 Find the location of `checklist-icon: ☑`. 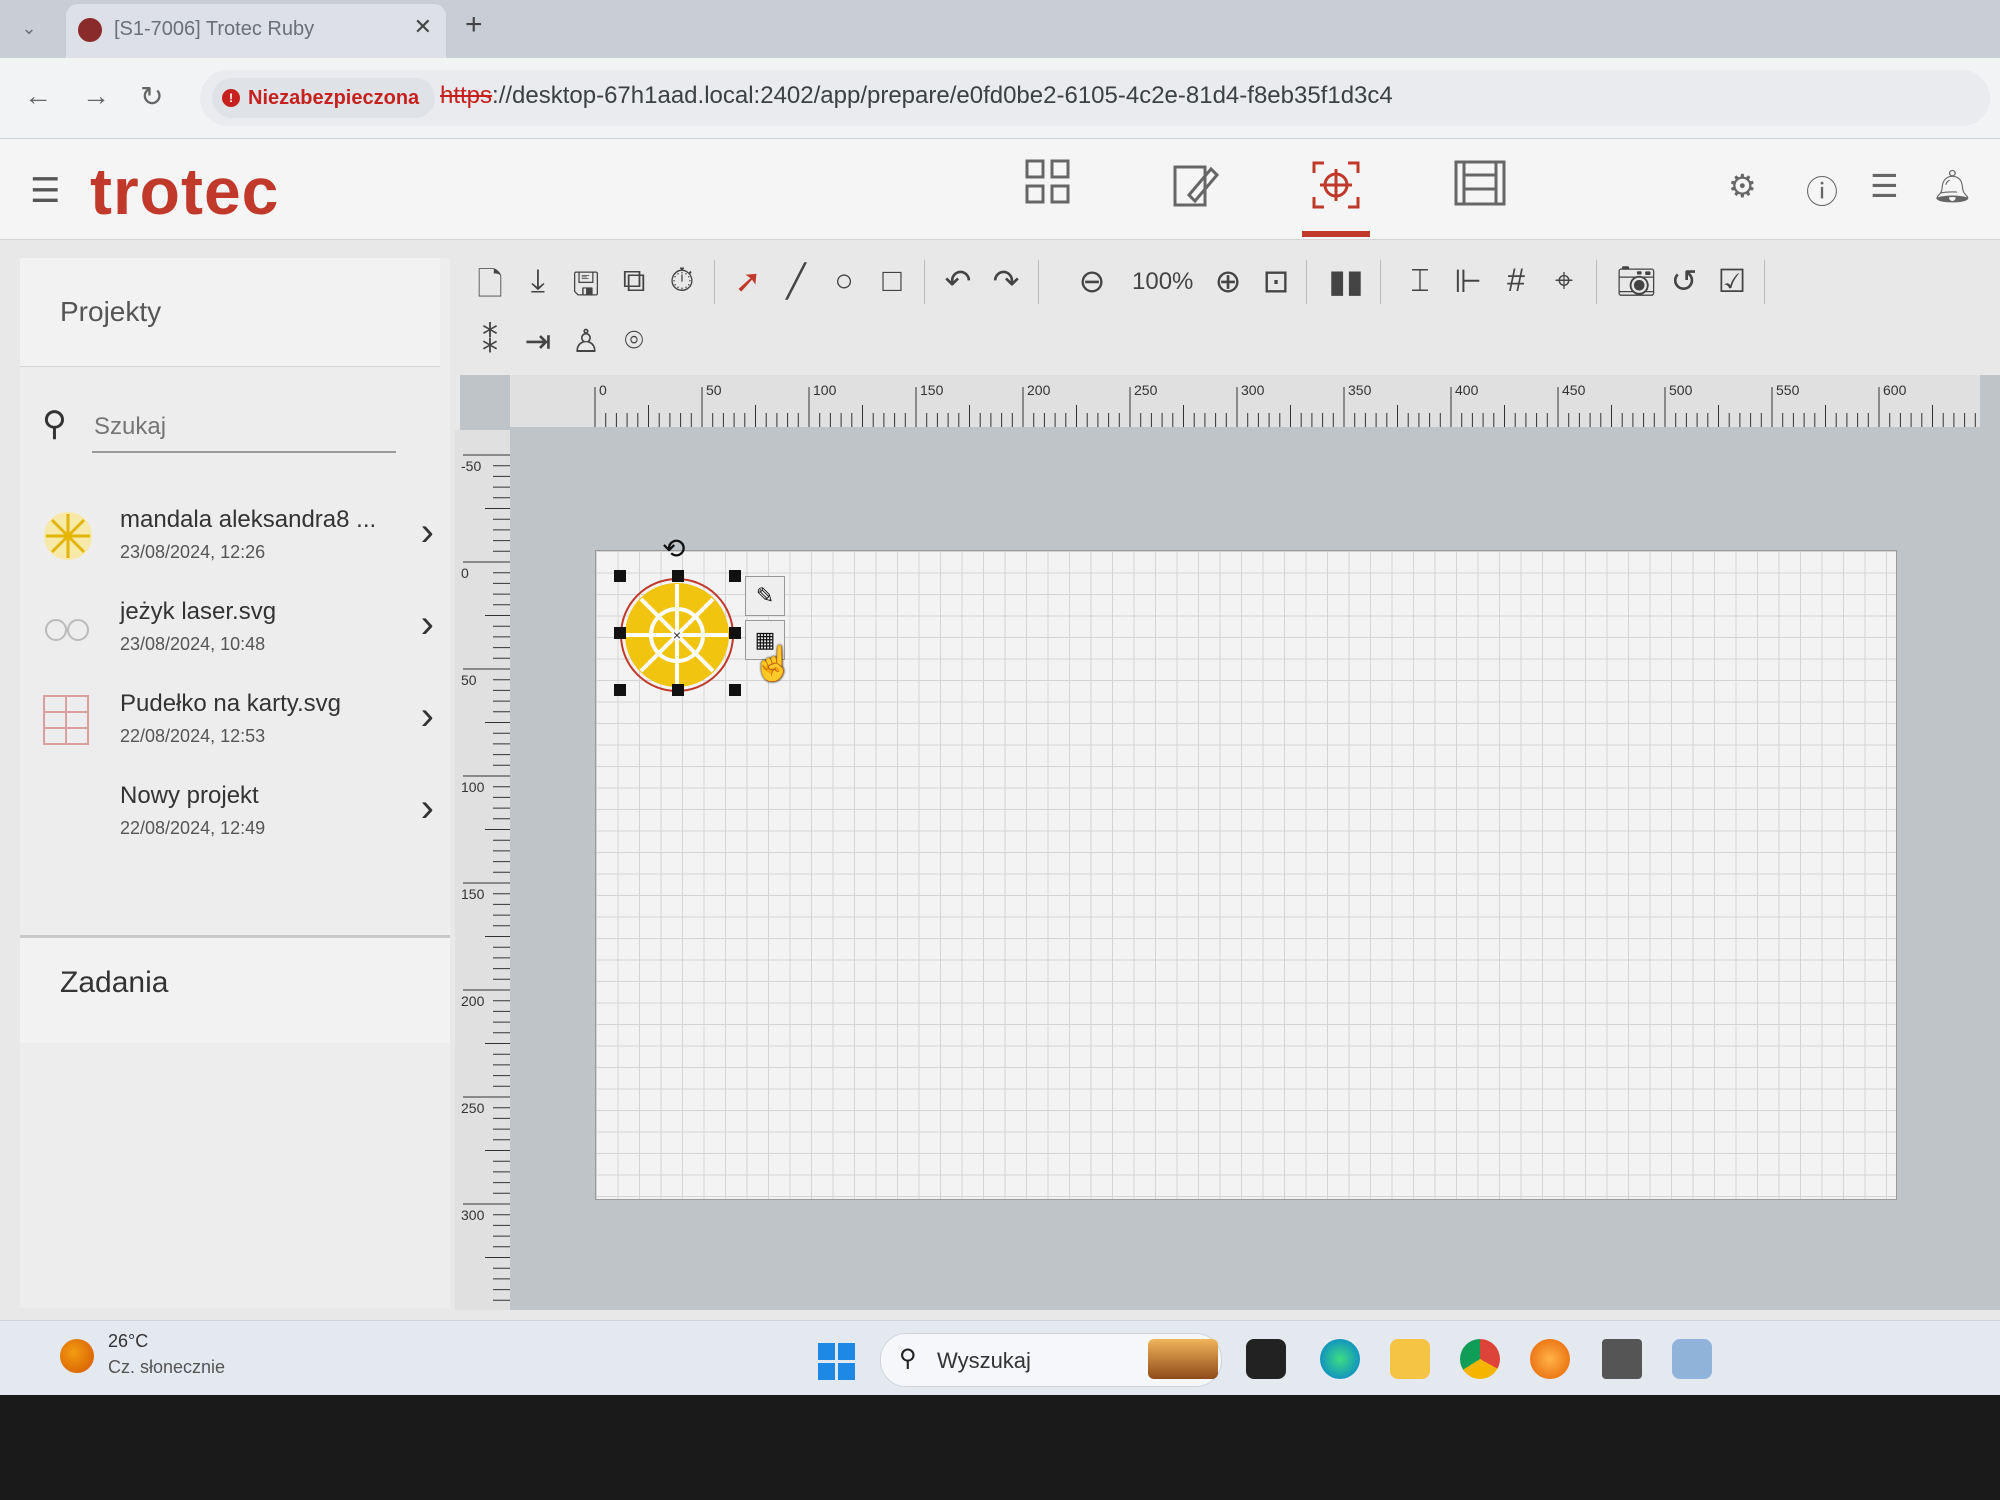

checklist-icon: ☑ is located at coordinates (1732, 281).